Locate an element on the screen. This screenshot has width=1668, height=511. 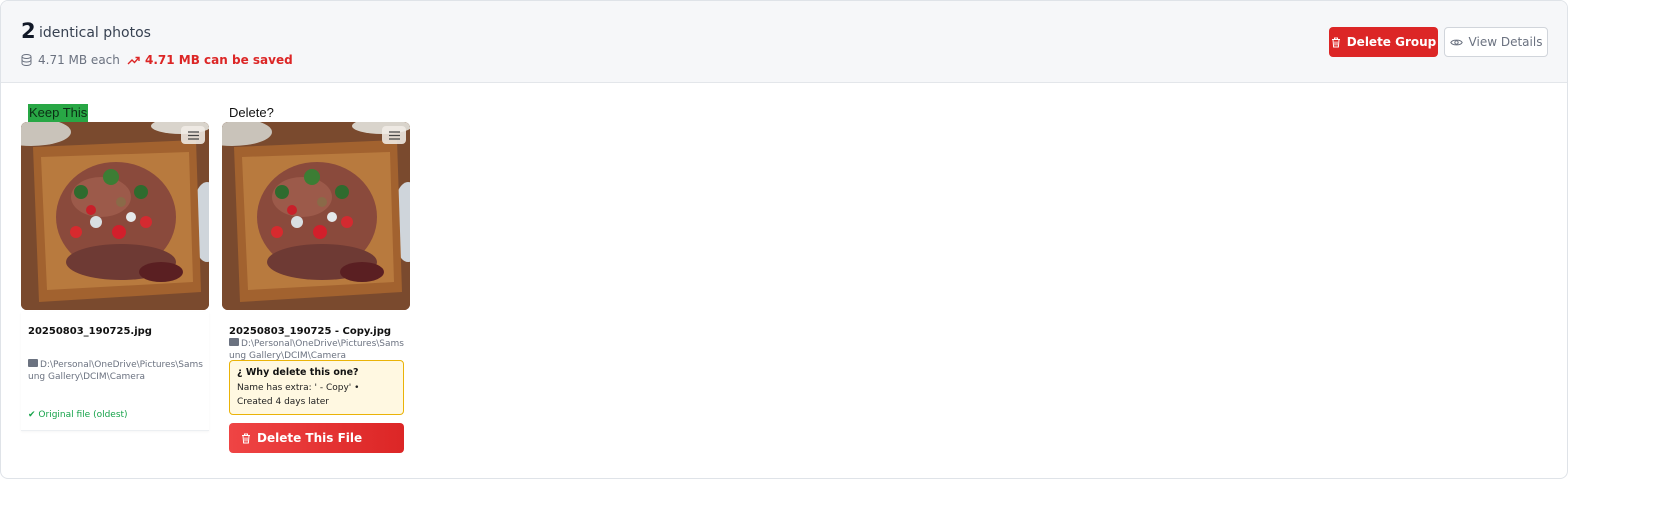
keep-status: ✔ Original file (oldest) is located at coordinates (78, 415).